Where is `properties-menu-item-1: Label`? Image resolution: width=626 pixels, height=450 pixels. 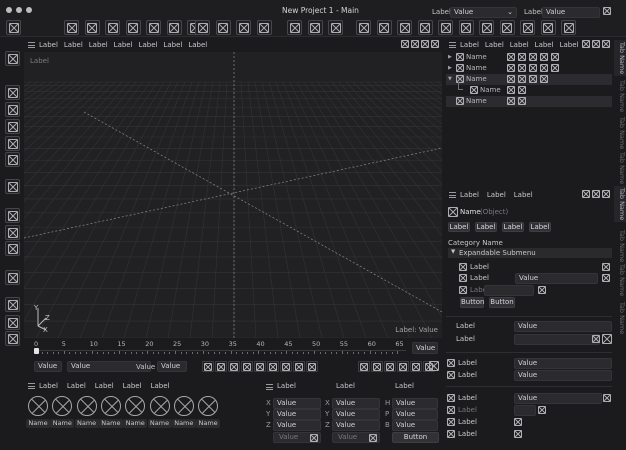 properties-menu-item-1: Label is located at coordinates (469, 195).